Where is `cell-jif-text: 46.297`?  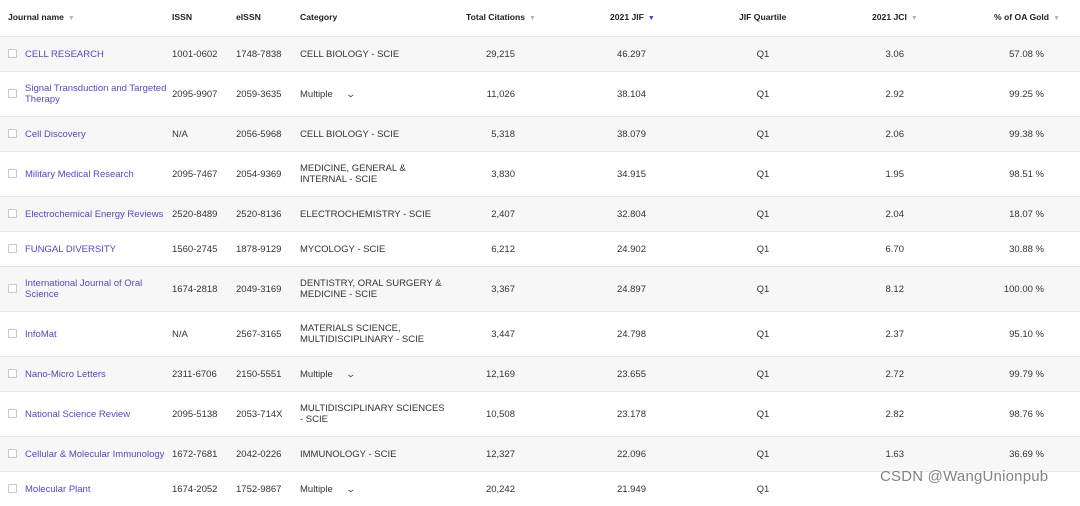
cell-jif-text: 46.297 is located at coordinates (631, 54).